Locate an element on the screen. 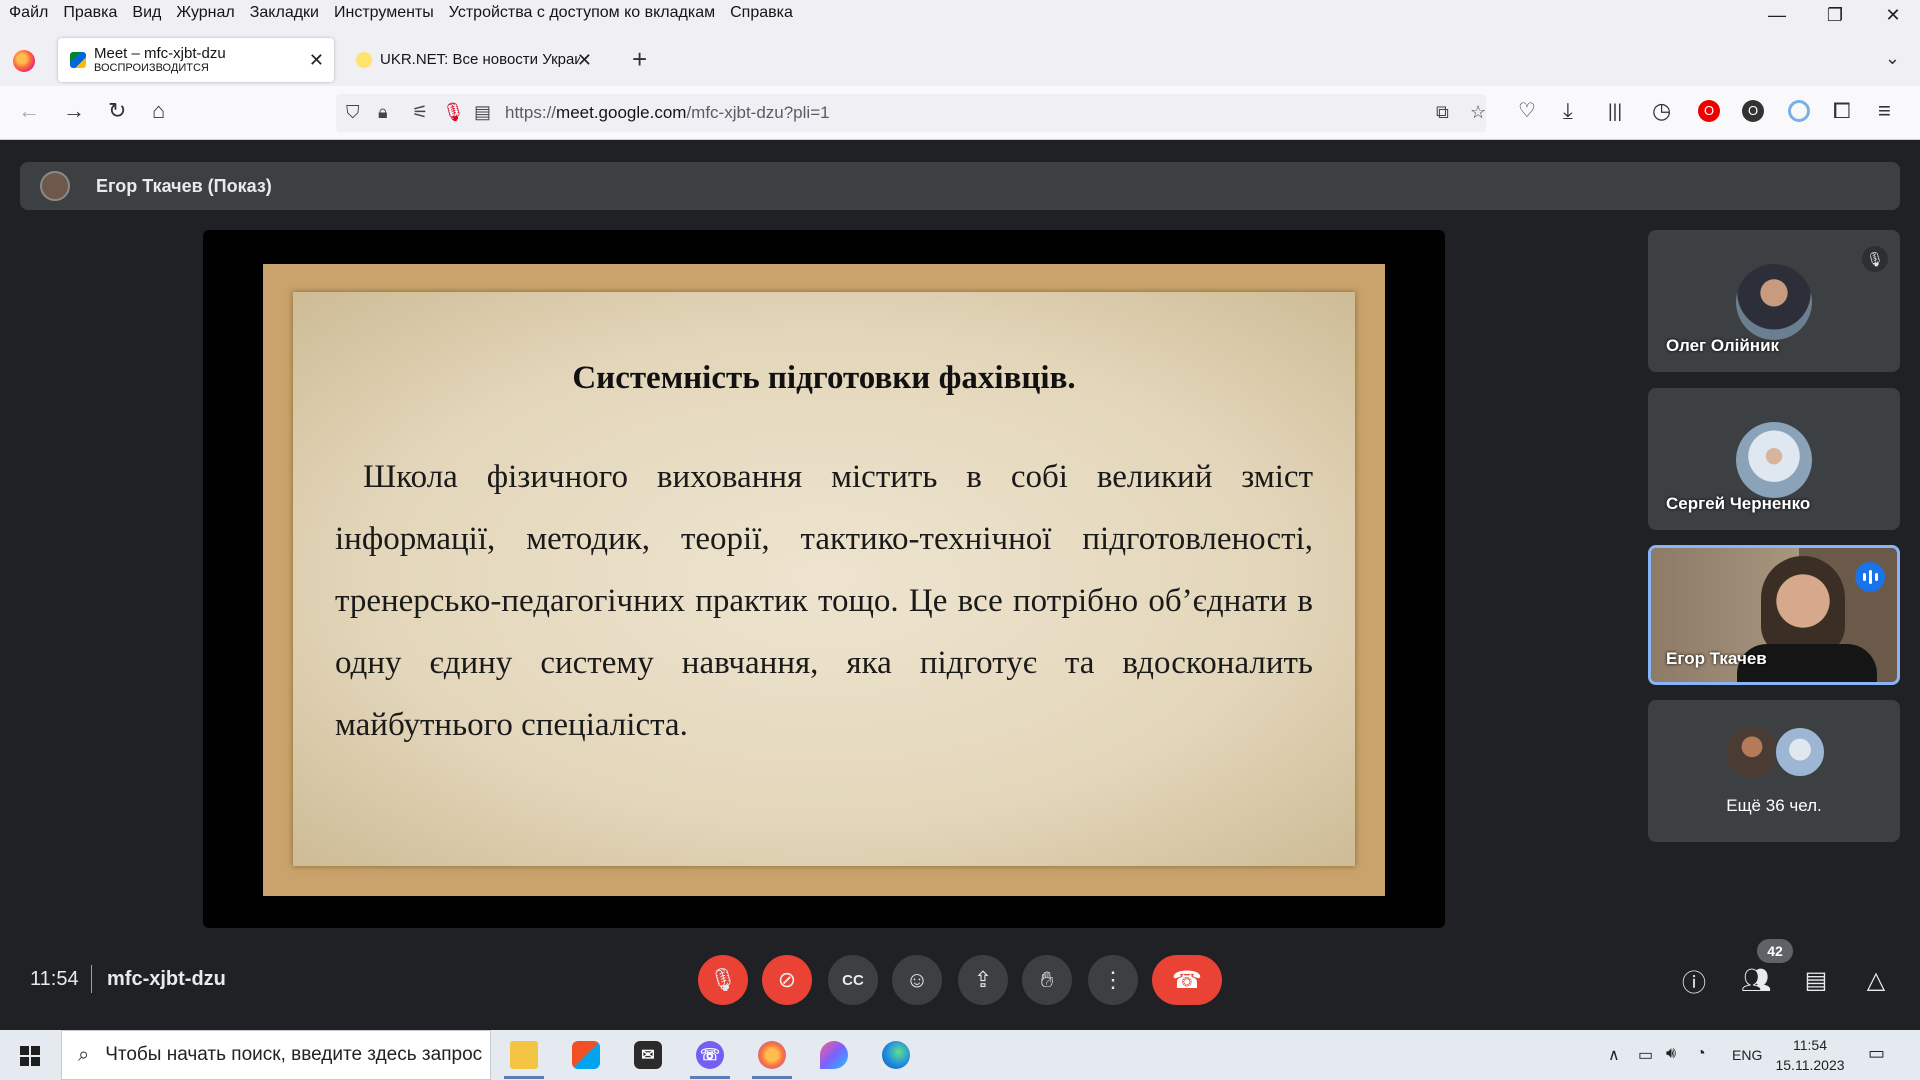 This screenshot has width=1920, height=1080. chat-icon: ▤ is located at coordinates (1816, 980).